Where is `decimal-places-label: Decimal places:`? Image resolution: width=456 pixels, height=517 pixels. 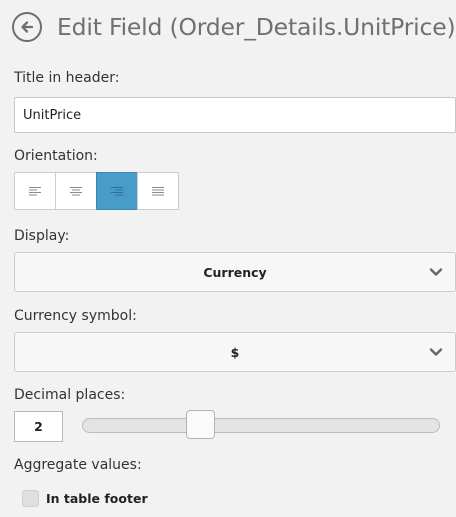 decimal-places-label: Decimal places: is located at coordinates (70, 395).